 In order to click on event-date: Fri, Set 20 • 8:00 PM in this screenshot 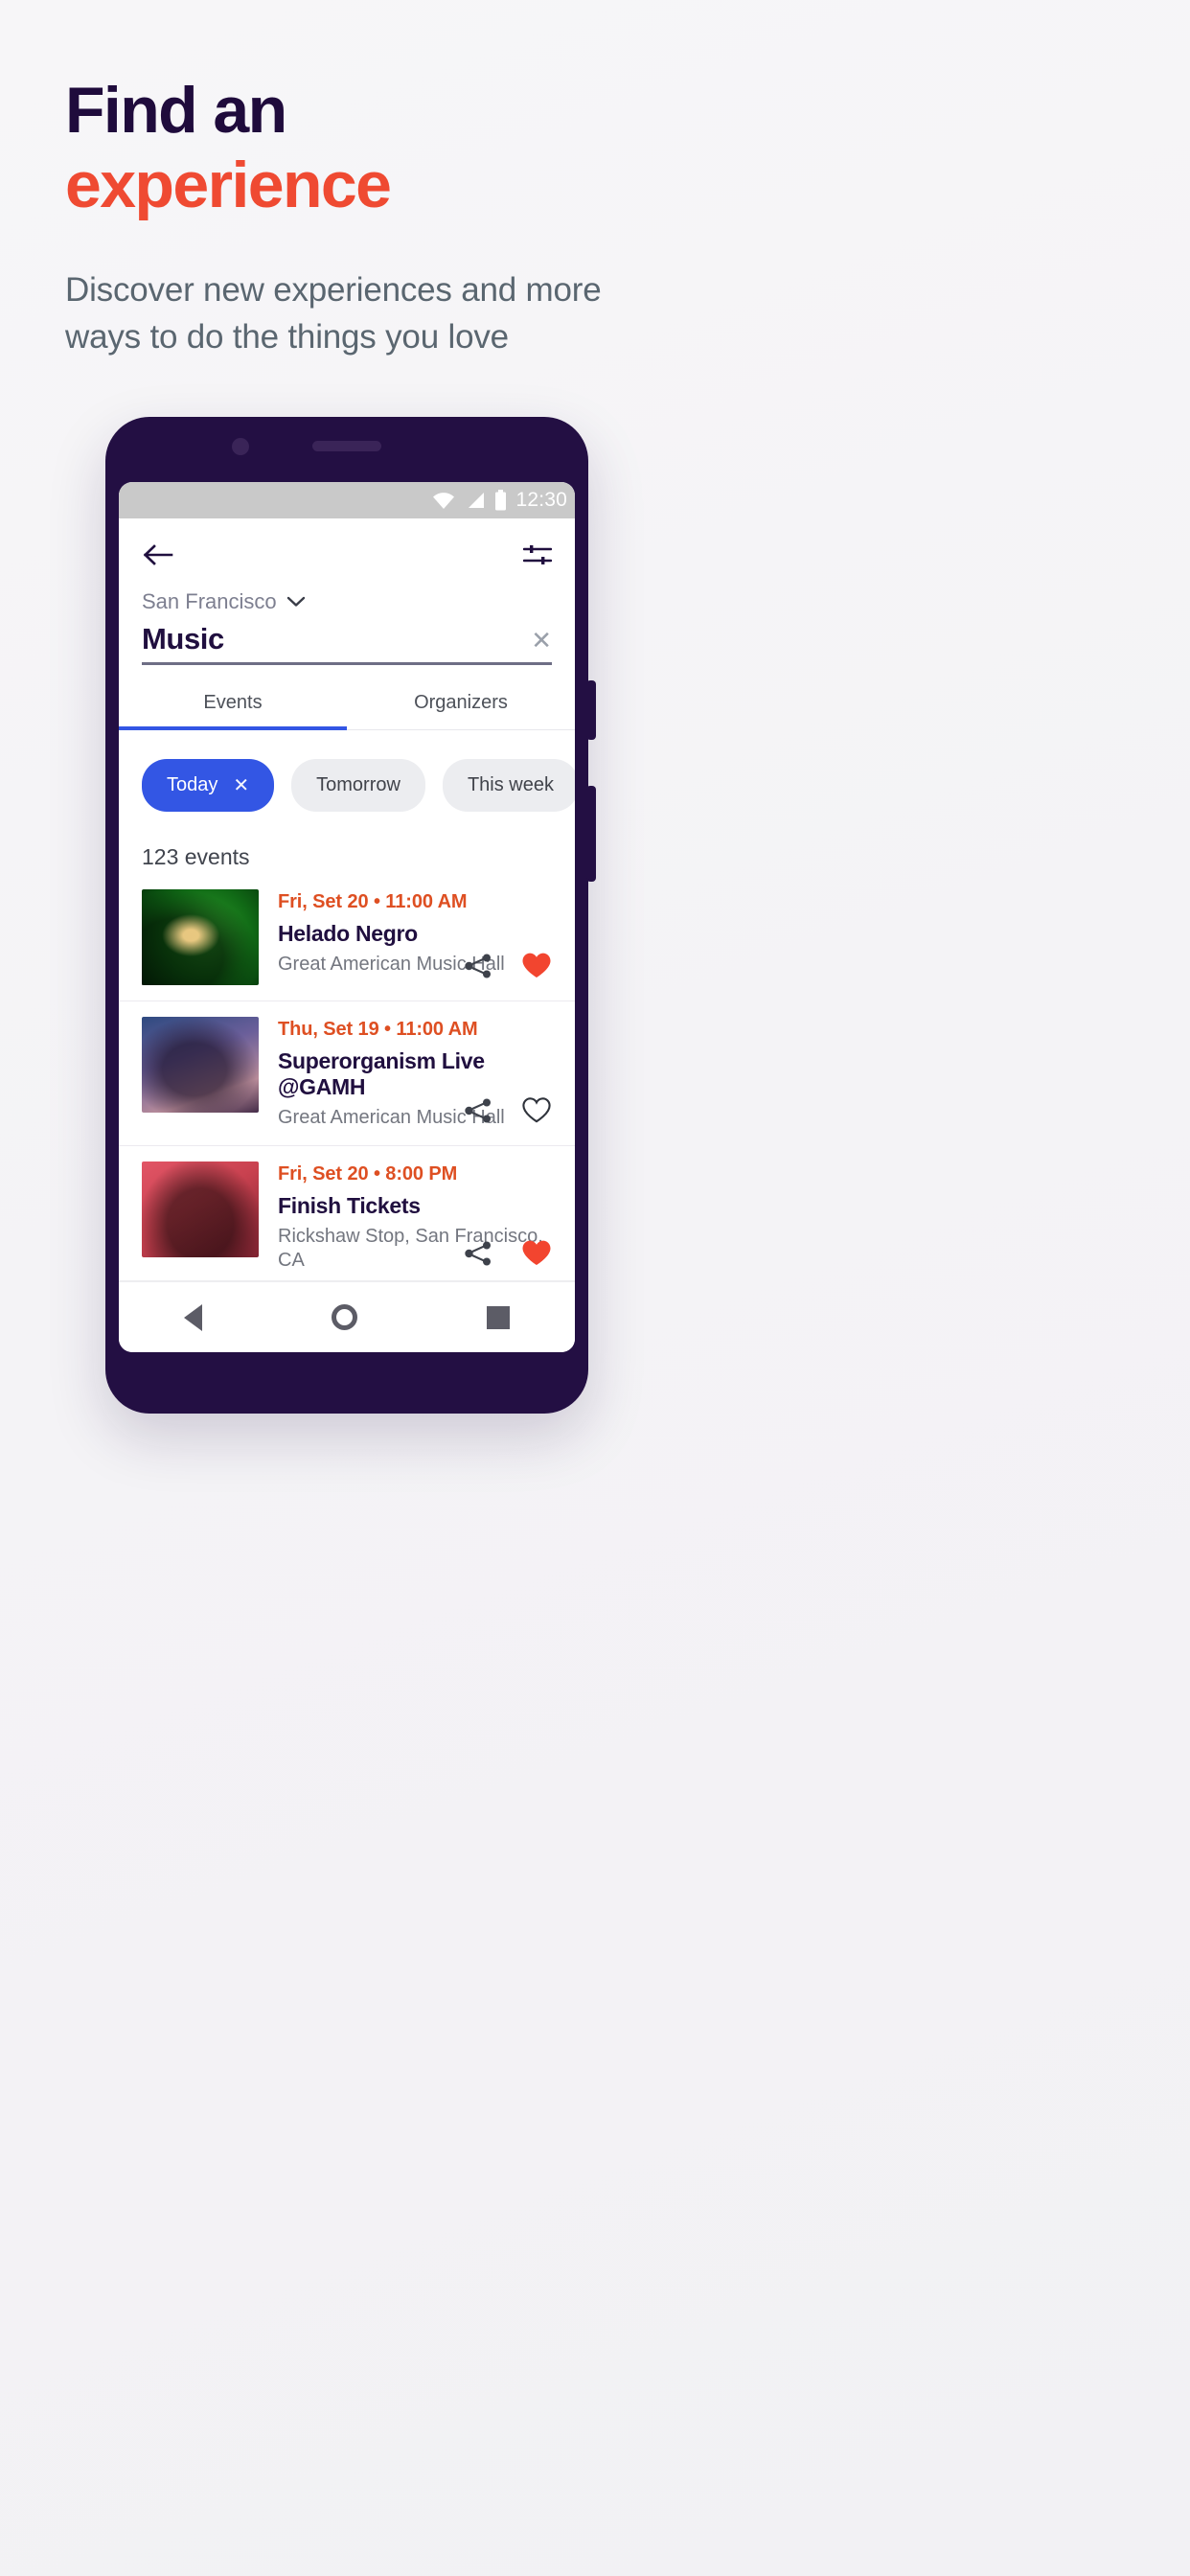, I will do `click(368, 1173)`.